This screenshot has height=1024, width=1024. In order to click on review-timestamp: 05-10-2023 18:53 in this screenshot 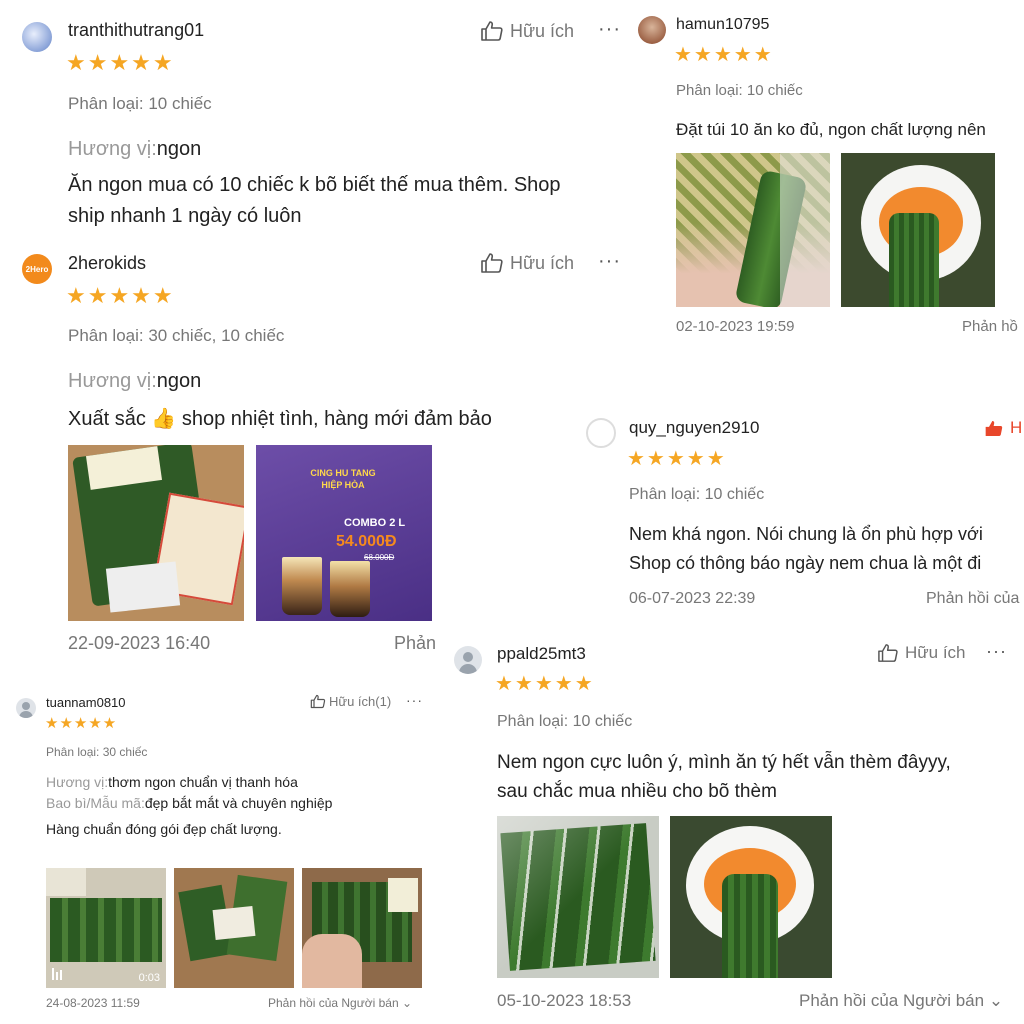, I will do `click(564, 1000)`.